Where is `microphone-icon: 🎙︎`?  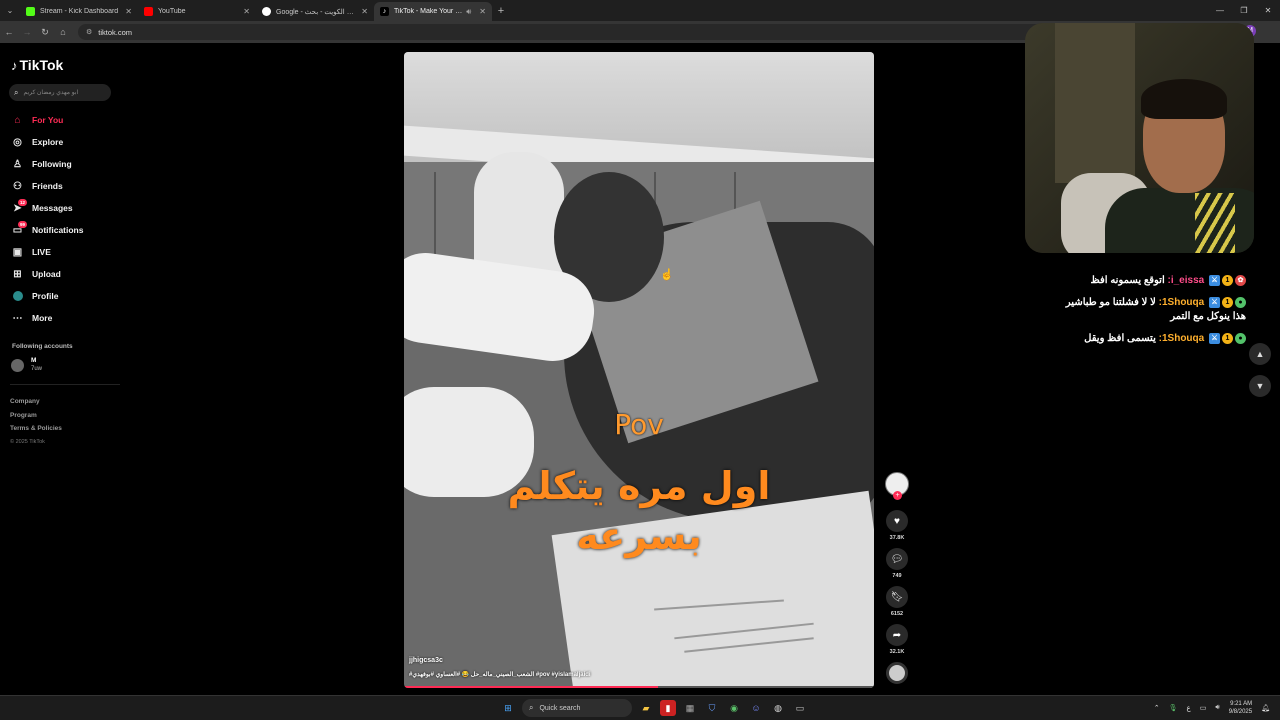
microphone-icon: 🎙︎ is located at coordinates (1173, 708).